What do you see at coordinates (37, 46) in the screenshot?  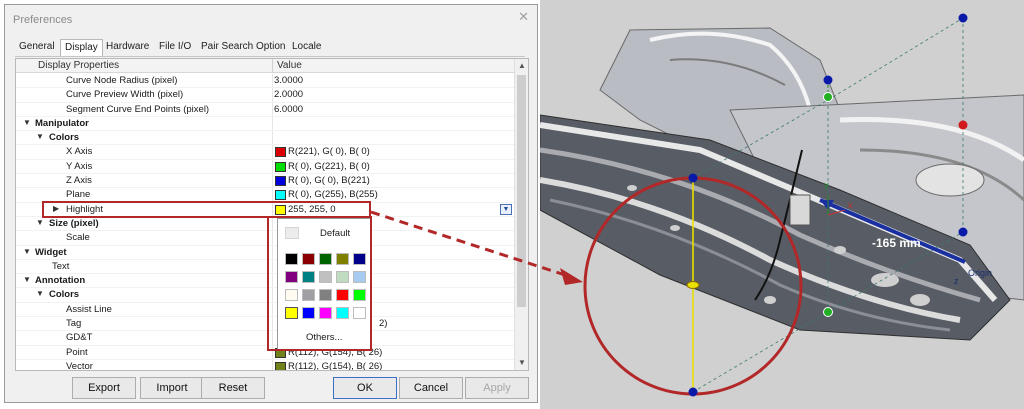 I see `tab-general: General` at bounding box center [37, 46].